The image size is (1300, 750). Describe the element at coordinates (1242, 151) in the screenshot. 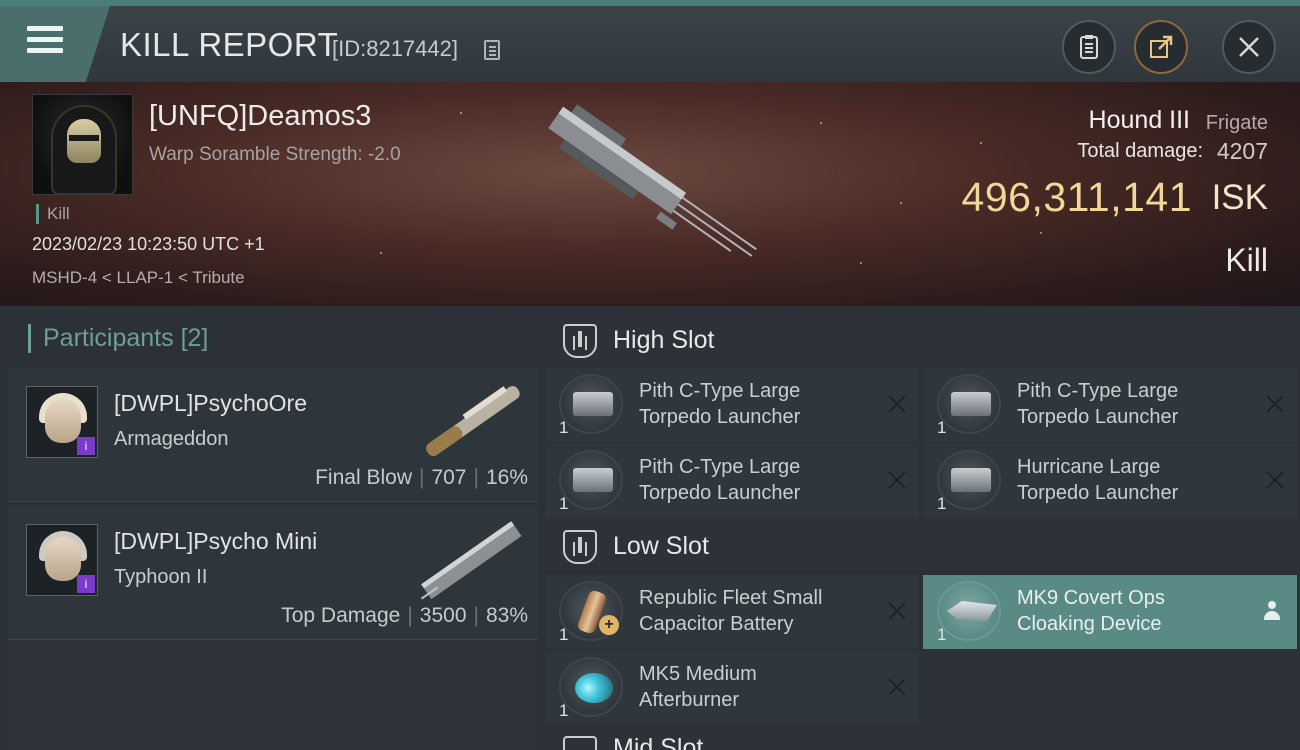

I see `total-damage-value: 4207` at that location.